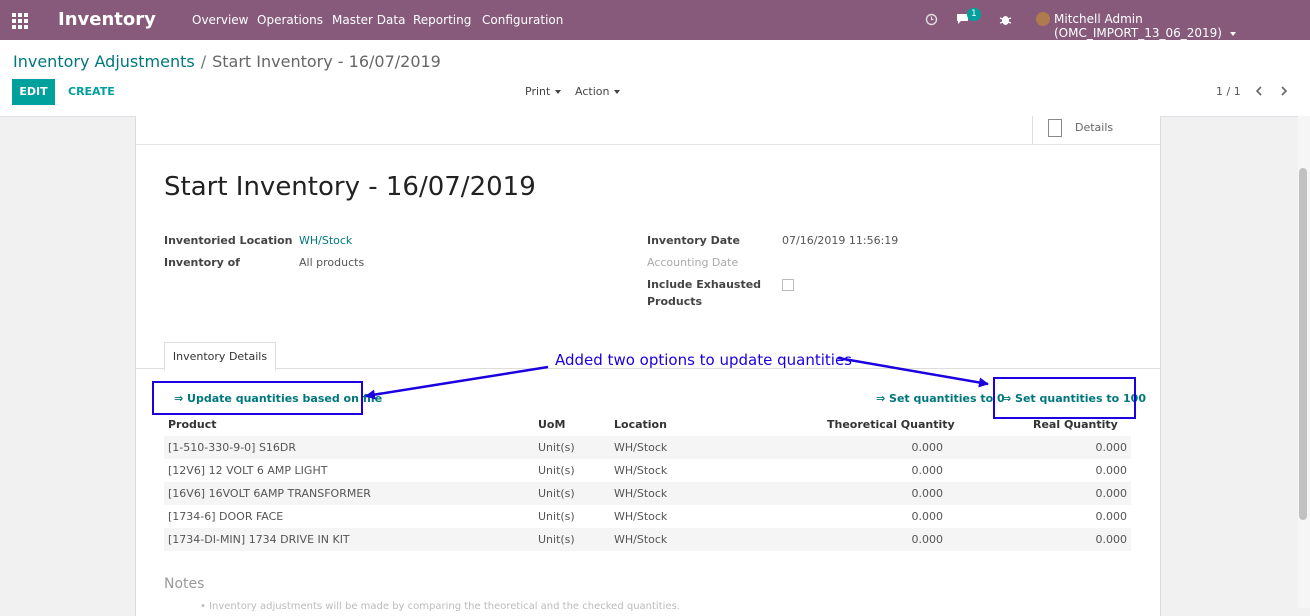  I want to click on annotation-arrows, so click(677, 378).